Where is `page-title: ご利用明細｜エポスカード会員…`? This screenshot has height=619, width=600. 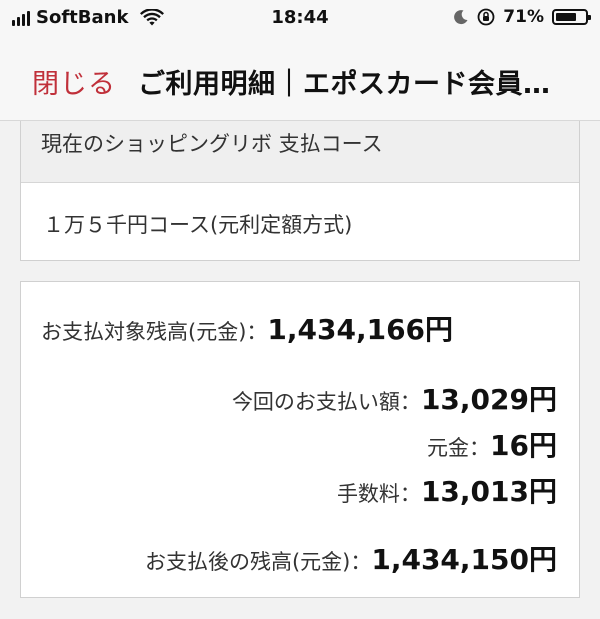
page-title: ご利用明細｜エポスカード会員… is located at coordinates (344, 84).